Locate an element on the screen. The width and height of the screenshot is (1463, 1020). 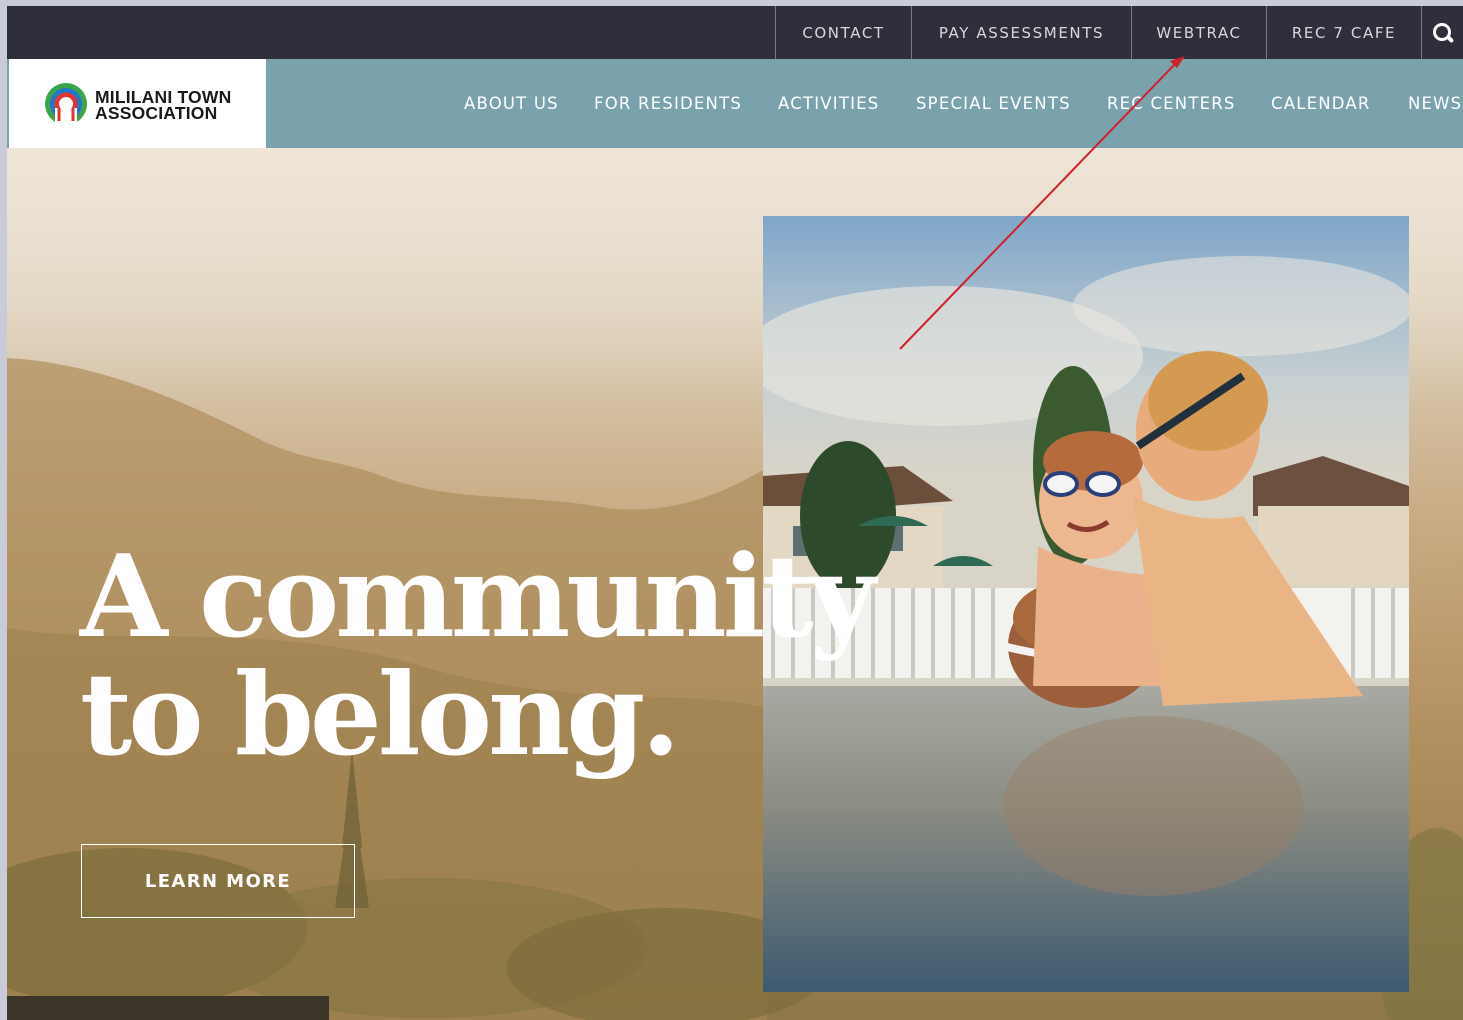
search-icon is located at coordinates (1442, 32).